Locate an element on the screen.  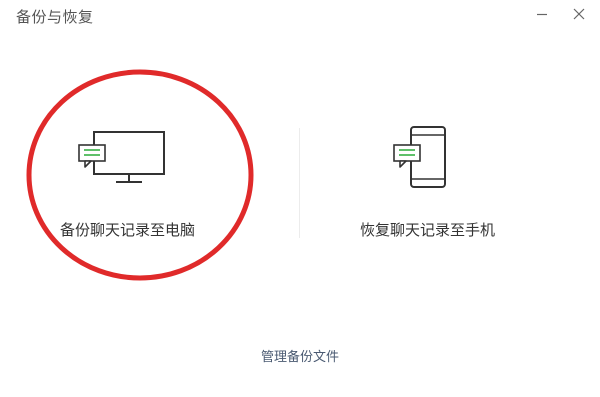
close-button is located at coordinates (579, 14).